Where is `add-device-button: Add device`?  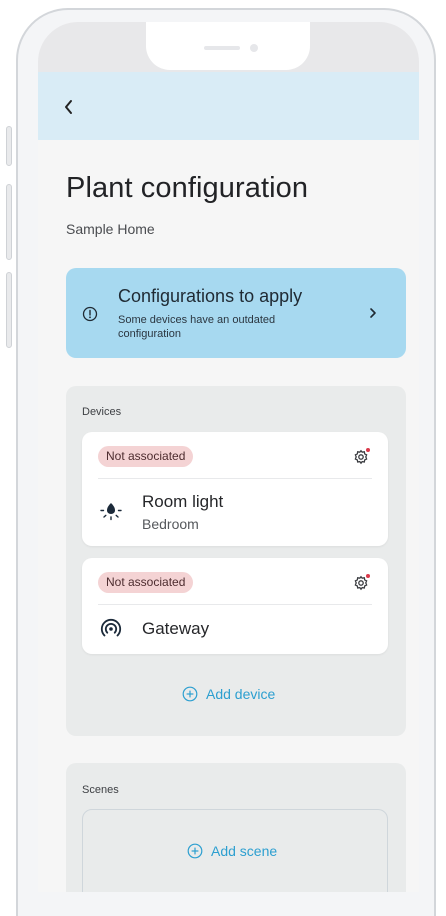
add-device-button: Add device is located at coordinates (228, 694).